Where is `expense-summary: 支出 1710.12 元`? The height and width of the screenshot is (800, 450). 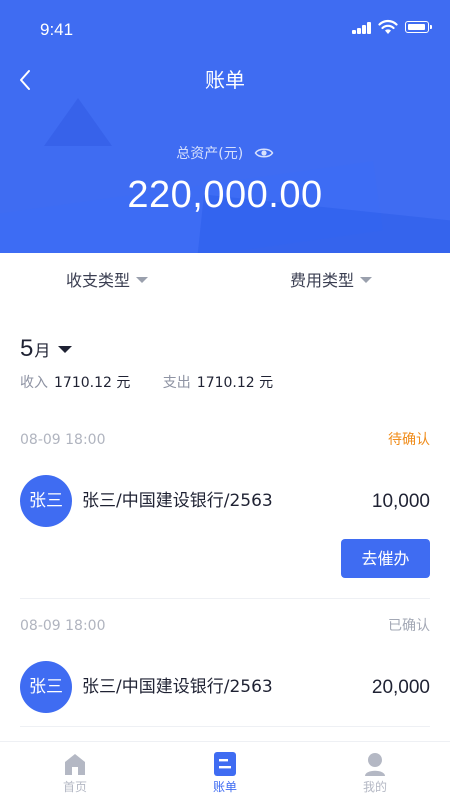 expense-summary: 支出 1710.12 元 is located at coordinates (218, 383).